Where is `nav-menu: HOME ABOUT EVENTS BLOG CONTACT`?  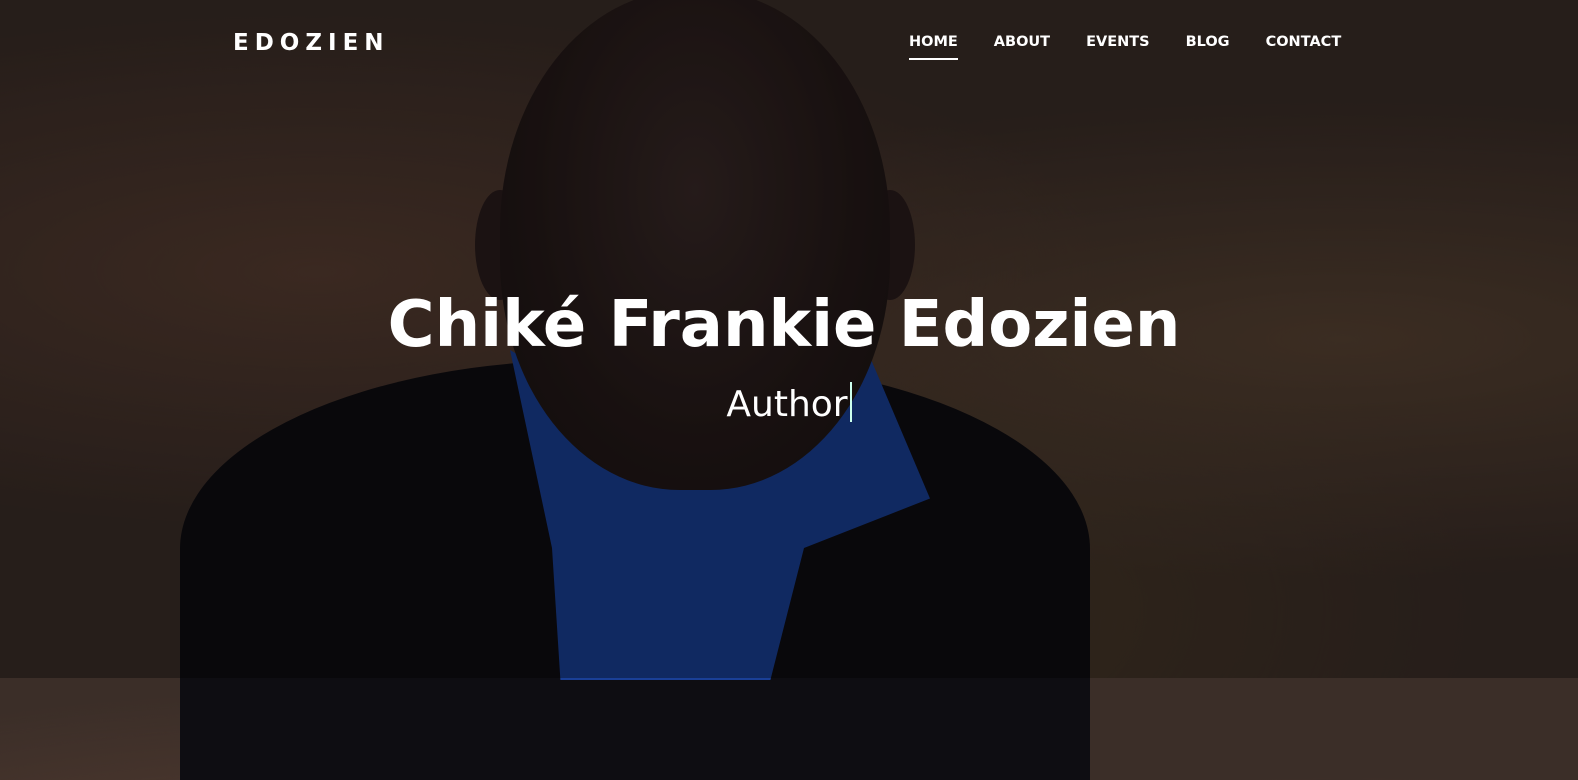
nav-menu: HOME ABOUT EVENTS BLOG CONTACT is located at coordinates (1125, 47).